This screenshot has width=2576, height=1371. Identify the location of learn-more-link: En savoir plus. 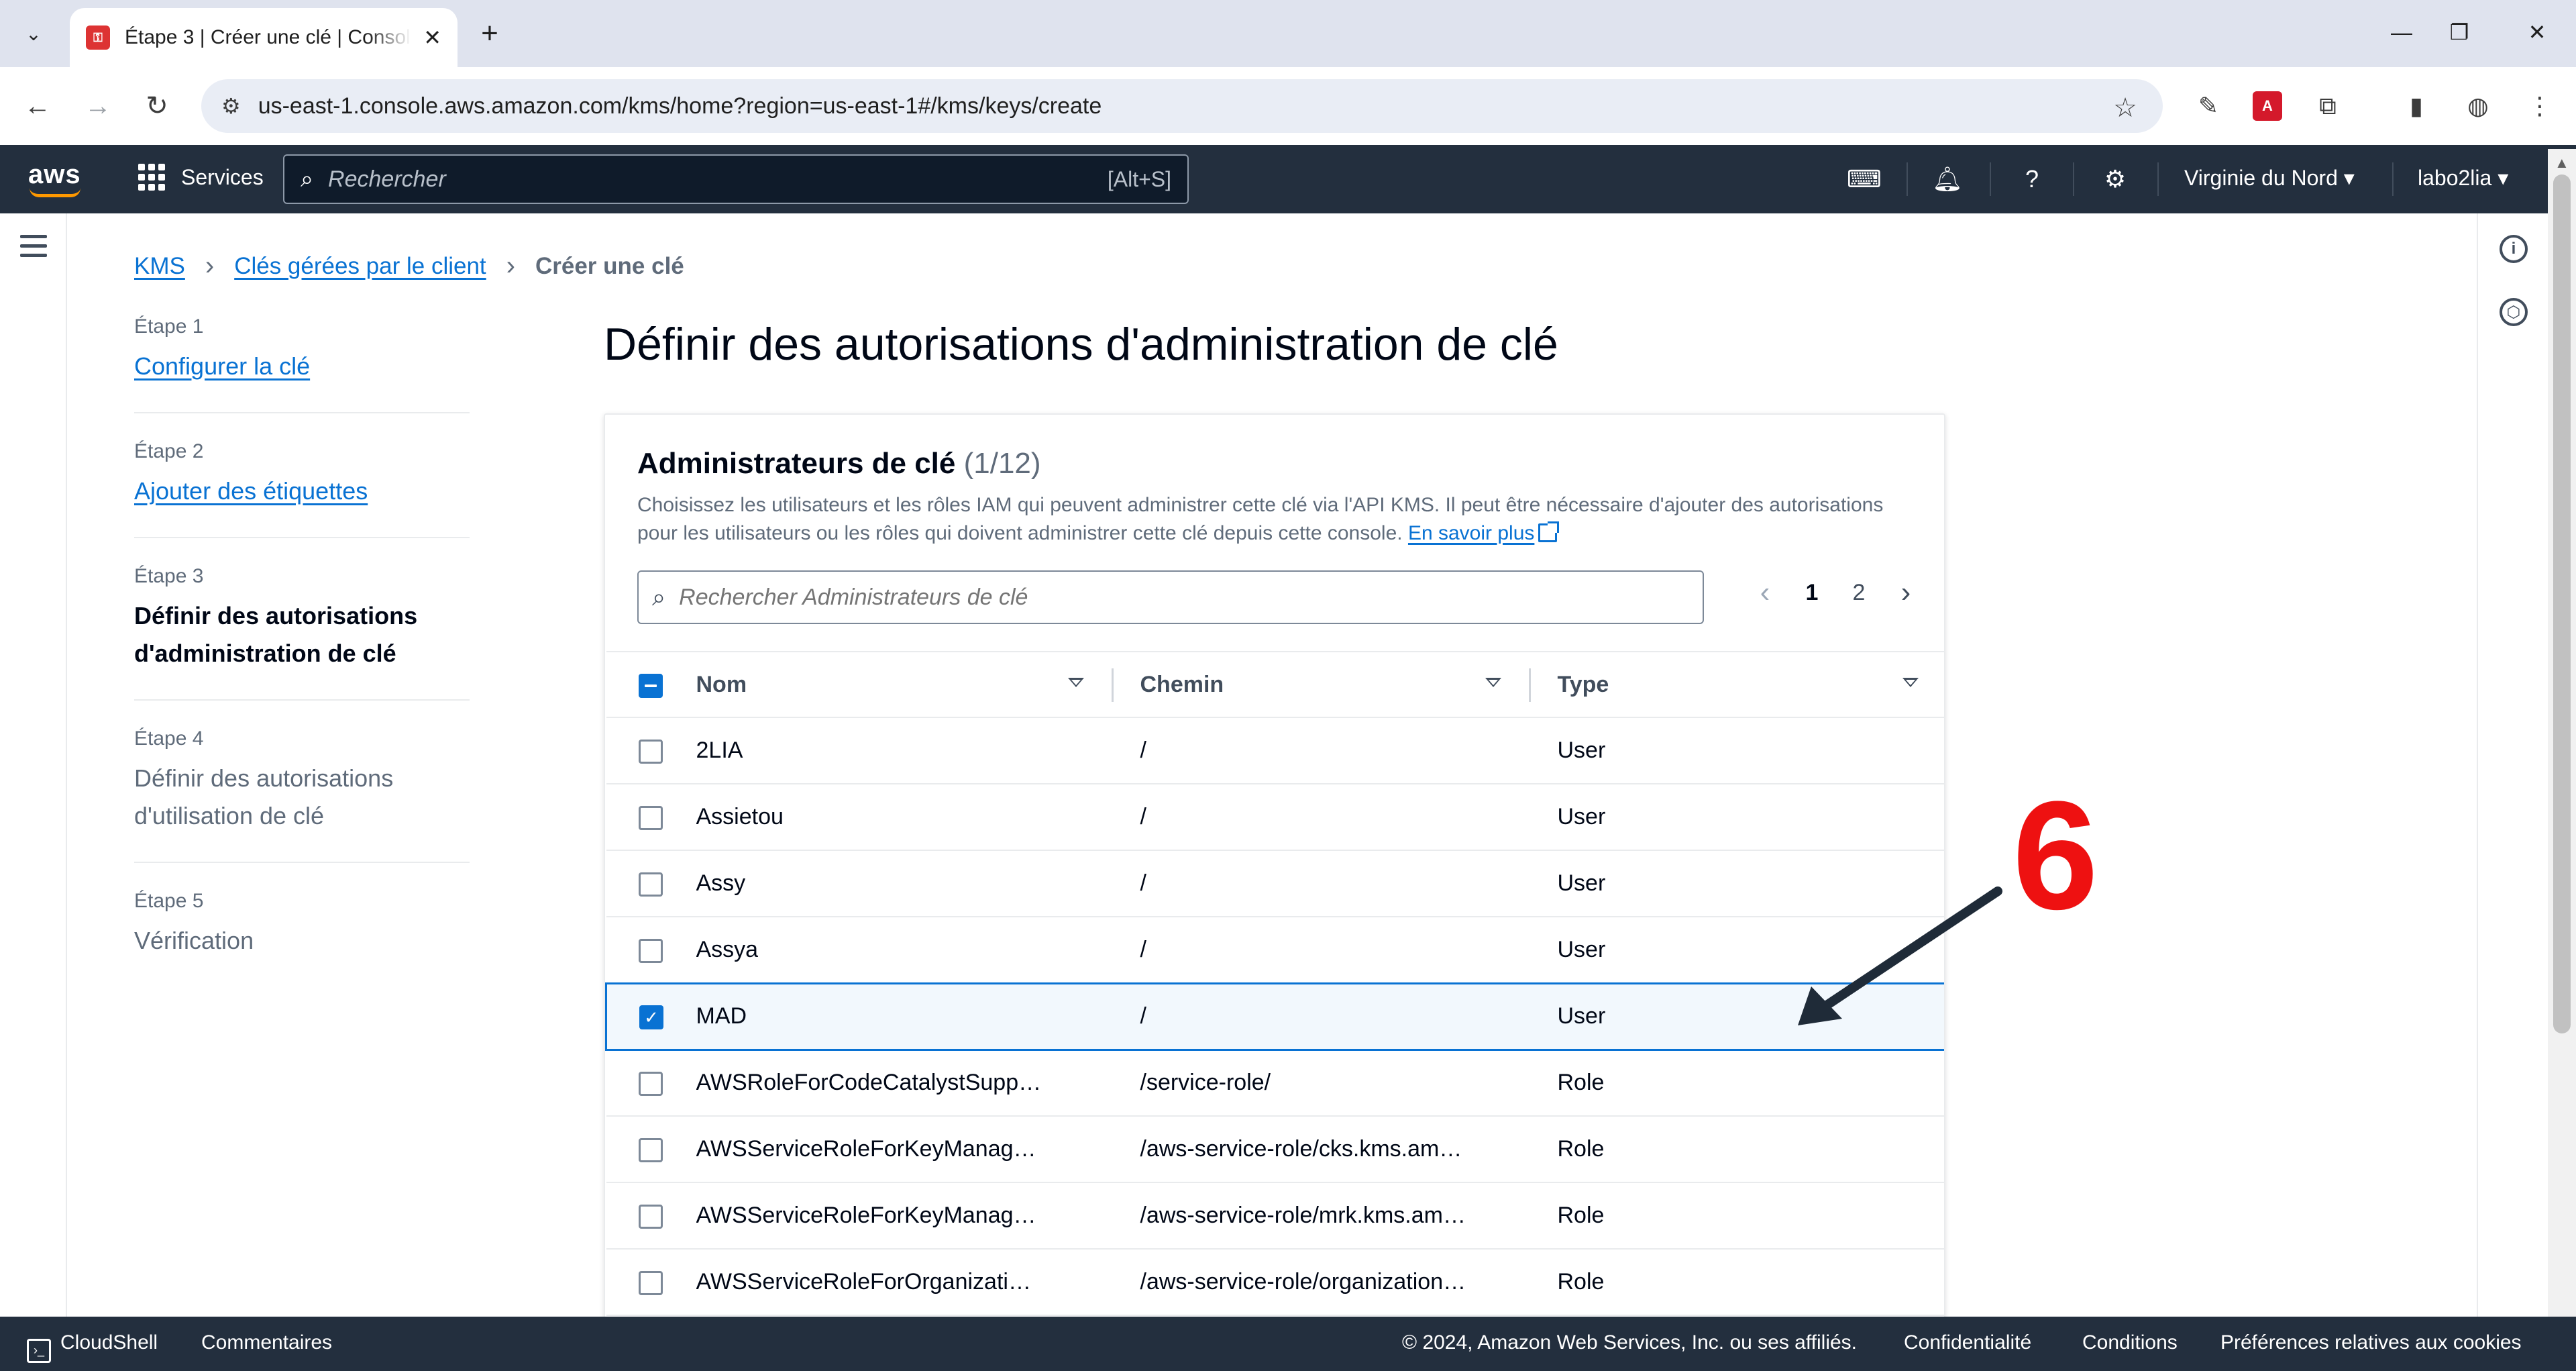
(1484, 532).